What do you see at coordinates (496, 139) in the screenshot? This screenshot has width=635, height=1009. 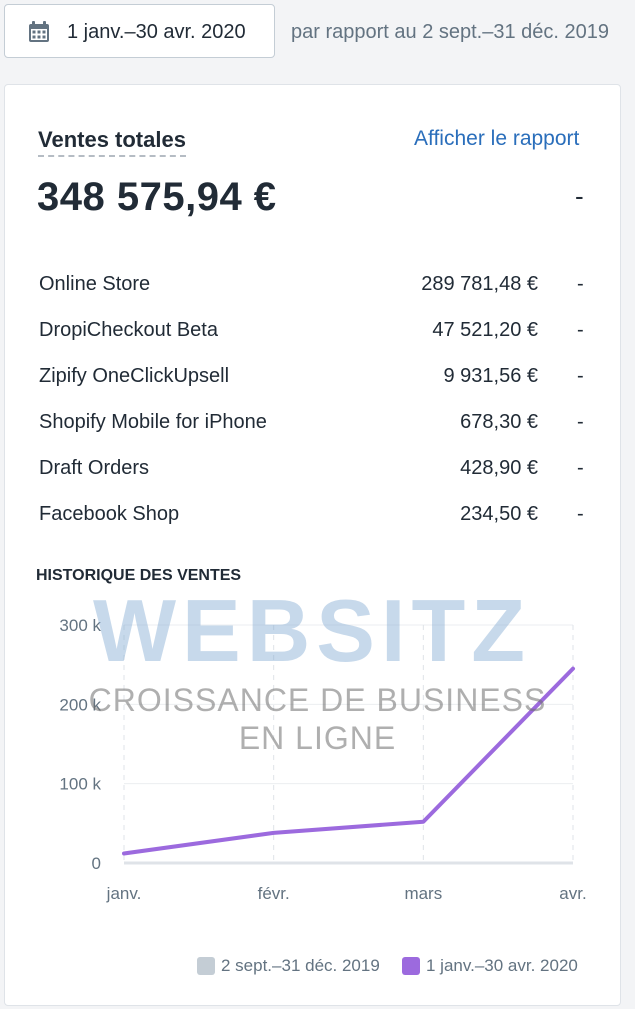 I see `view-report-link: Afficher le rapport` at bounding box center [496, 139].